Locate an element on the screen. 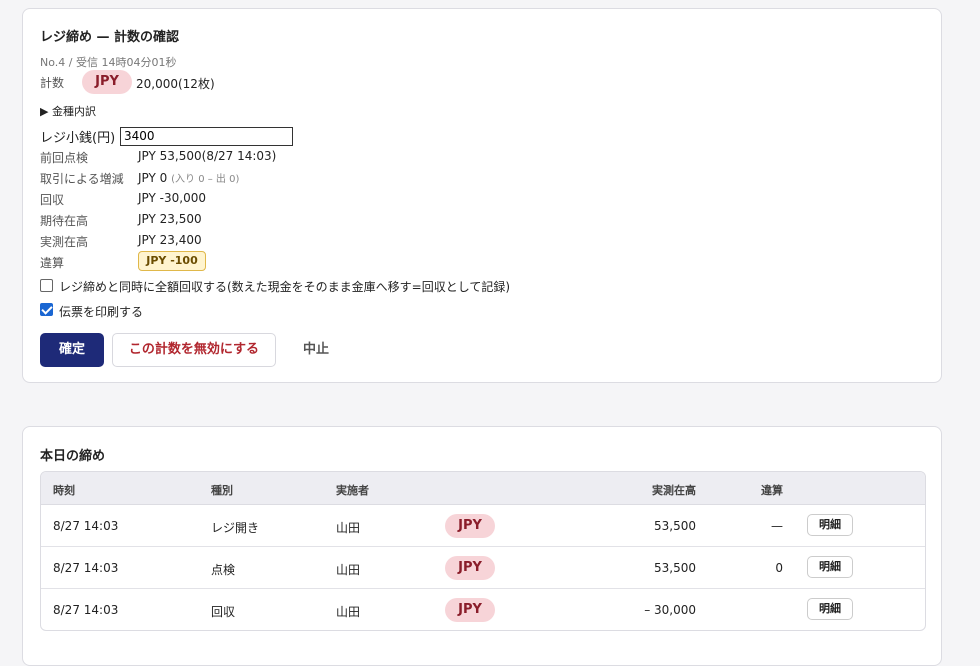 This screenshot has height=666, width=980. print-slip-checkbox is located at coordinates (46, 309).